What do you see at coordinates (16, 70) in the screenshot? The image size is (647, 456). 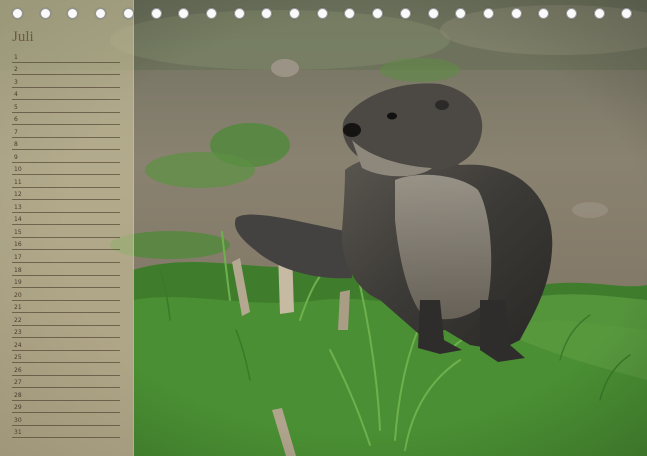 I see `day-number: 2` at bounding box center [16, 70].